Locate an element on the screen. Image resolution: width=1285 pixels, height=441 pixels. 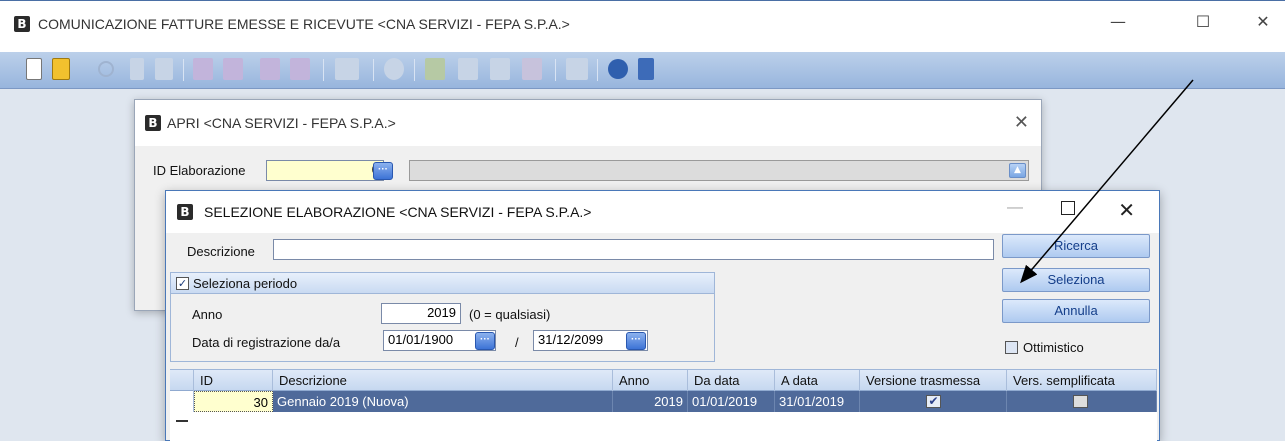
edit-icon is located at coordinates (203, 69).